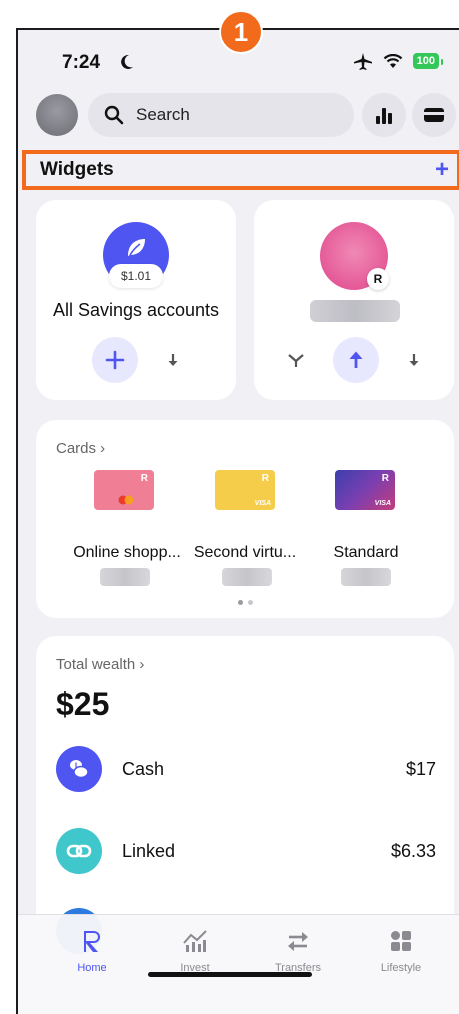 The image size is (459, 1014). Describe the element at coordinates (238, 964) in the screenshot. I see `tab-bar: Home Invest Transfers Lifestyle` at that location.